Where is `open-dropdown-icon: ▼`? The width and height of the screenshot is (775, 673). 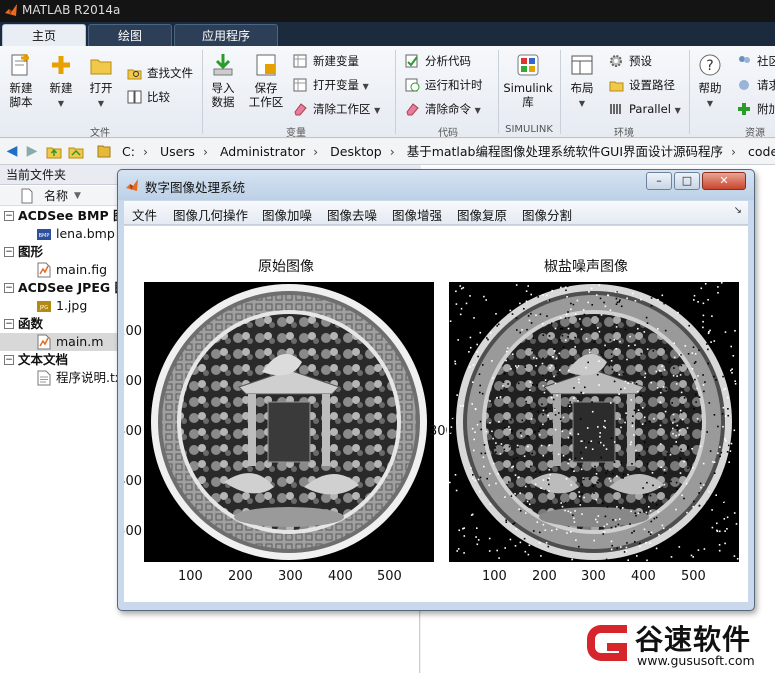 open-dropdown-icon: ▼ is located at coordinates (101, 103).